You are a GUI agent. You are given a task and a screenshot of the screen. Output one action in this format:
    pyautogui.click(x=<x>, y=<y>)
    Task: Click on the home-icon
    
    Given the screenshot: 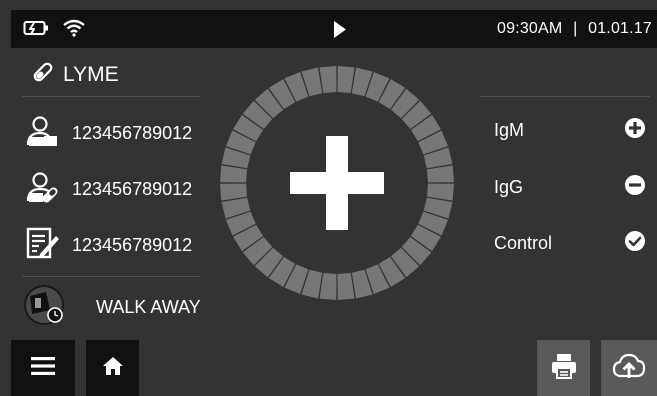 What is the action you would take?
    pyautogui.click(x=113, y=368)
    